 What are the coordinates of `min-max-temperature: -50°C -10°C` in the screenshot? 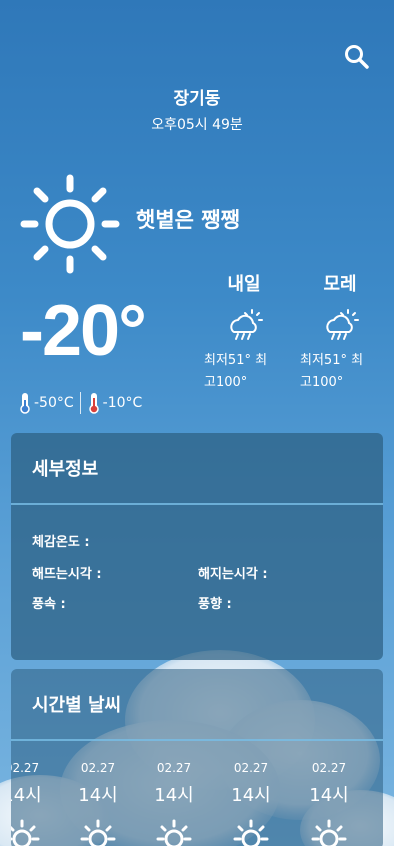 It's located at (80, 403).